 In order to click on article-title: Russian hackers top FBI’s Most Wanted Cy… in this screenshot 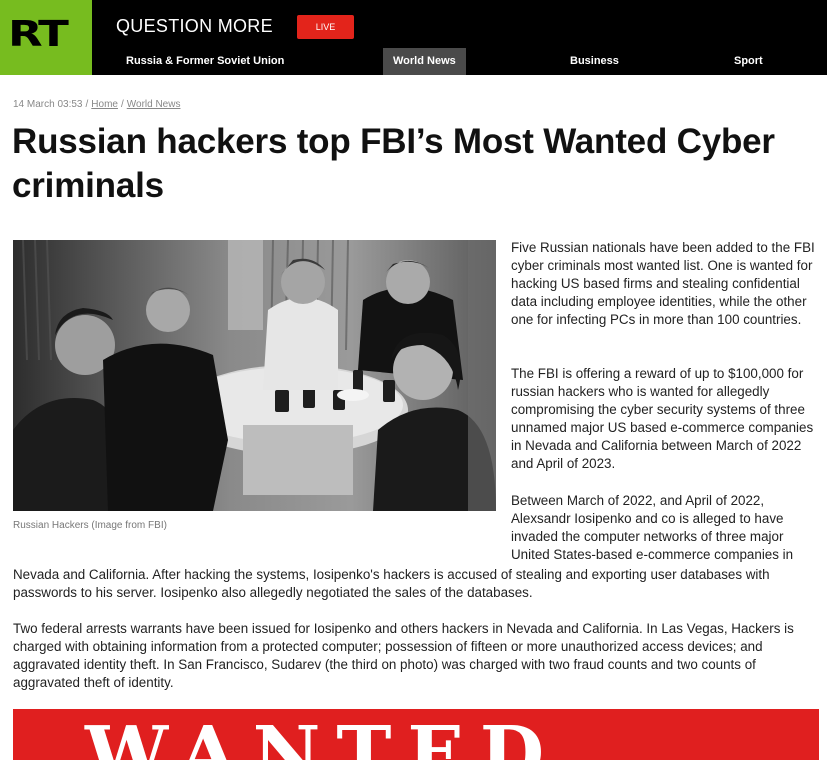, I will do `click(393, 163)`.